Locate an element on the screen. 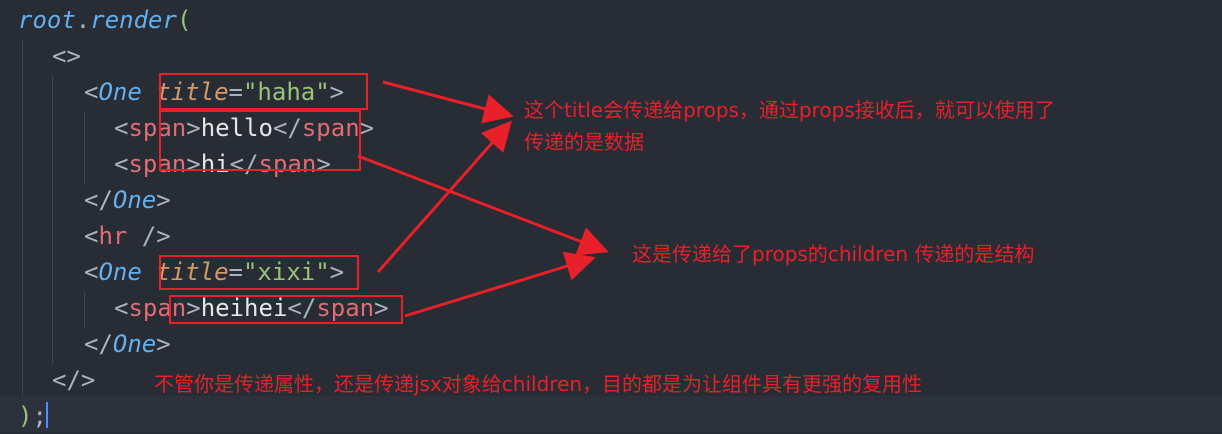 Image resolution: width=1222 pixels, height=434 pixels. arrow-heihei-to-children-note is located at coordinates (500, 284).